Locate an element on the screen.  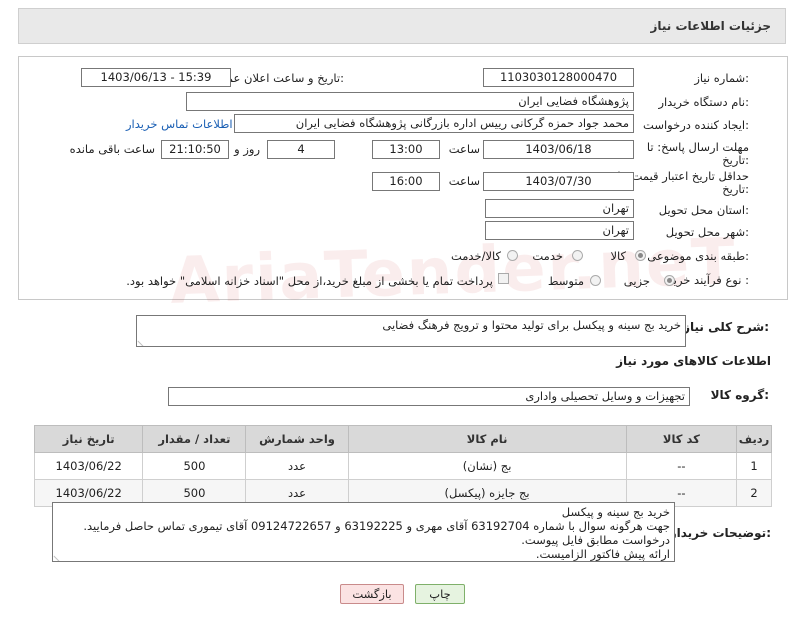
need-number-label: شماره نیاز: is located at coordinates (721, 78).